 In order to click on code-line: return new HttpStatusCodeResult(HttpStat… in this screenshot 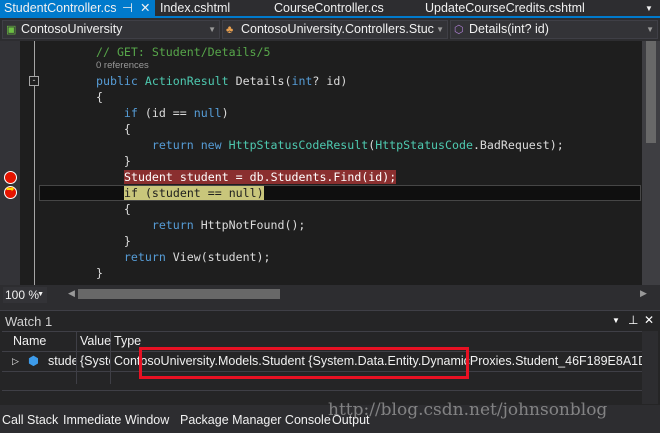, I will do `click(330, 145)`.